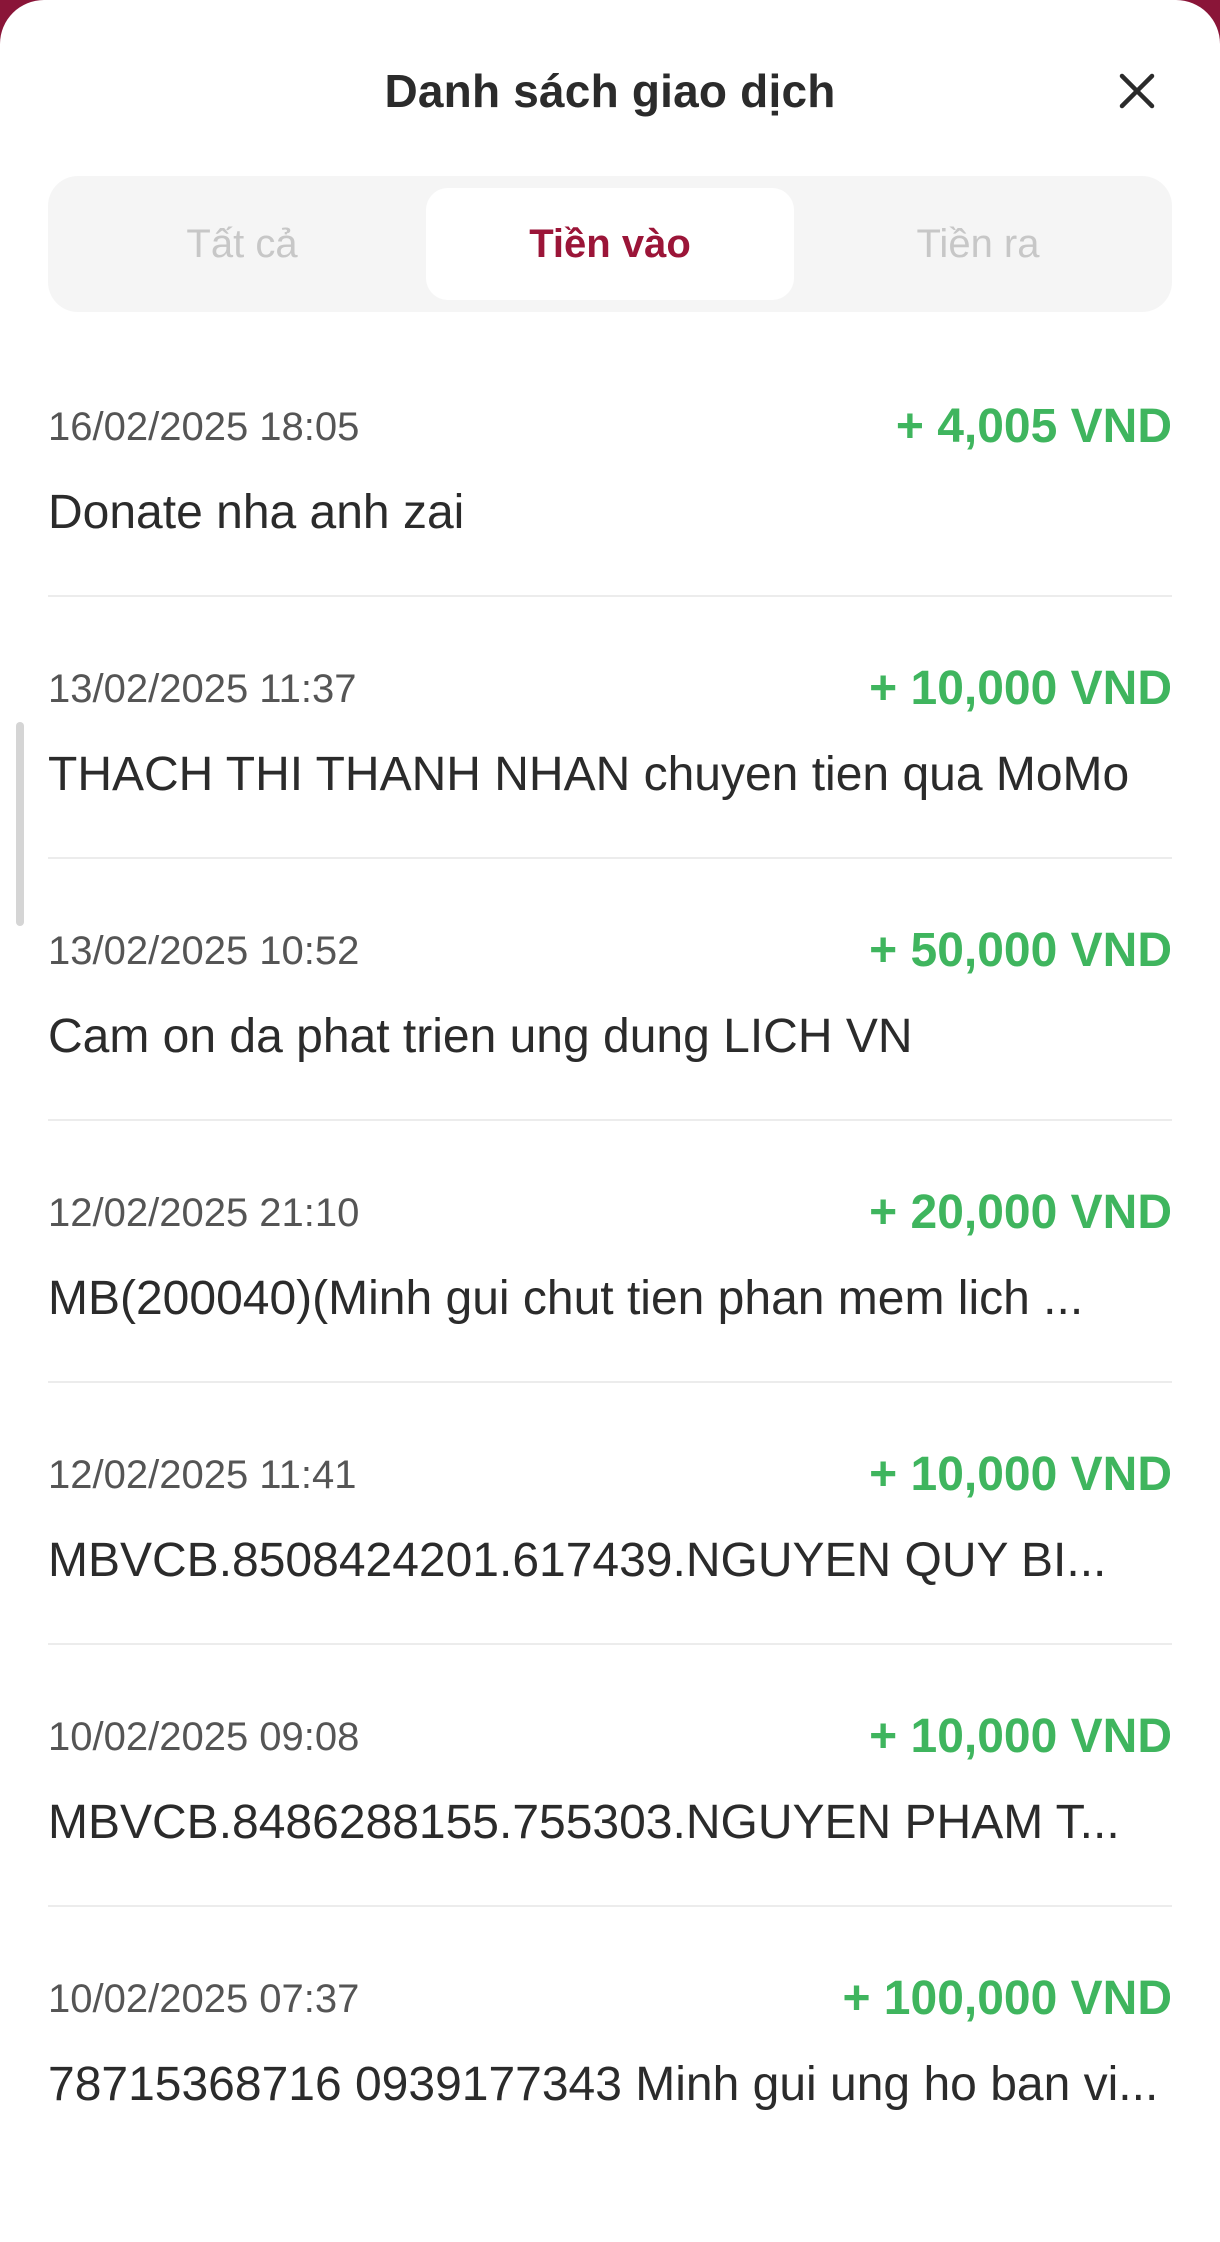 This screenshot has width=1220, height=2242. I want to click on sheet-header: Danh sách giao dịch, so click(610, 85).